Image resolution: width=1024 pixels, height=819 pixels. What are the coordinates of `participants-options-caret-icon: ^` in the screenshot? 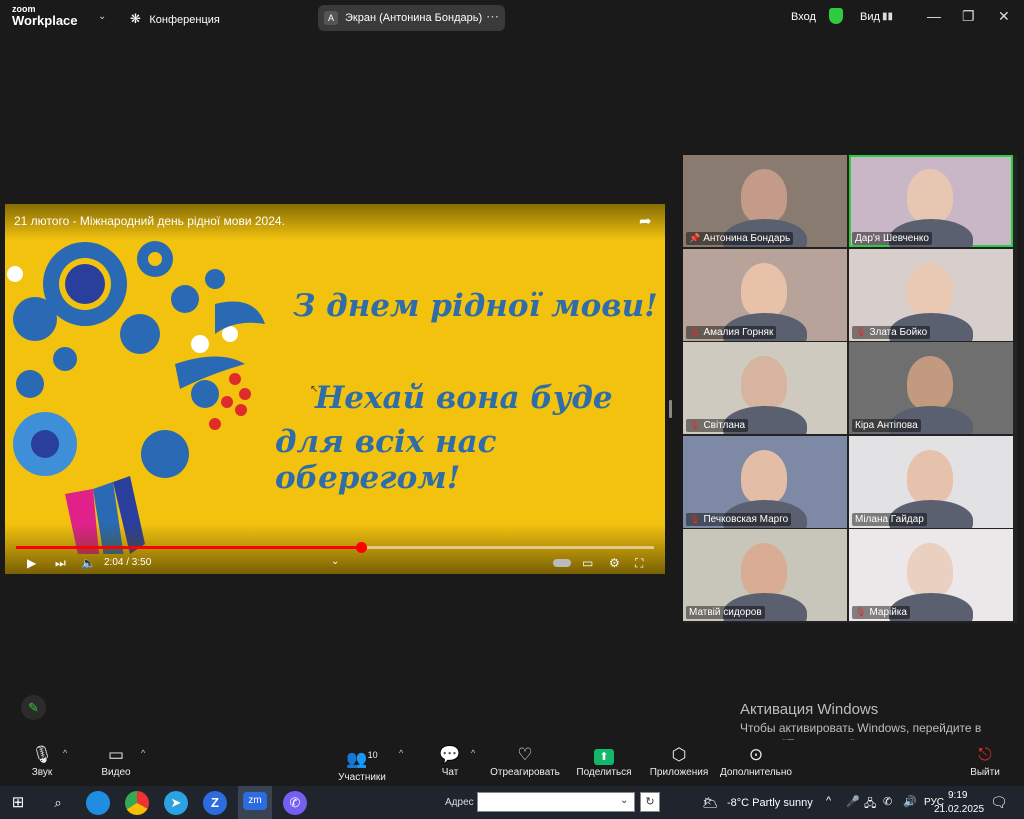 It's located at (401, 753).